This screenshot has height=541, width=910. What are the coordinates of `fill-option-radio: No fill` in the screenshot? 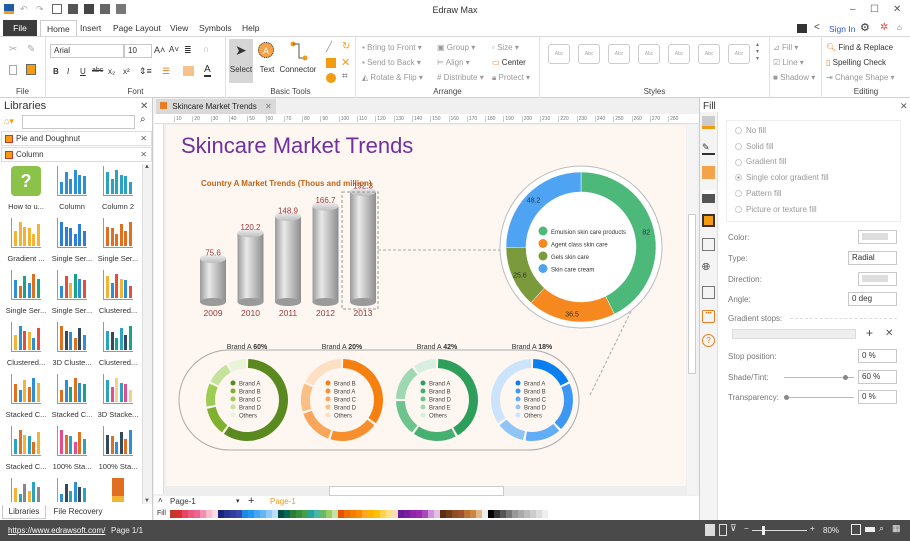 It's located at (750, 130).